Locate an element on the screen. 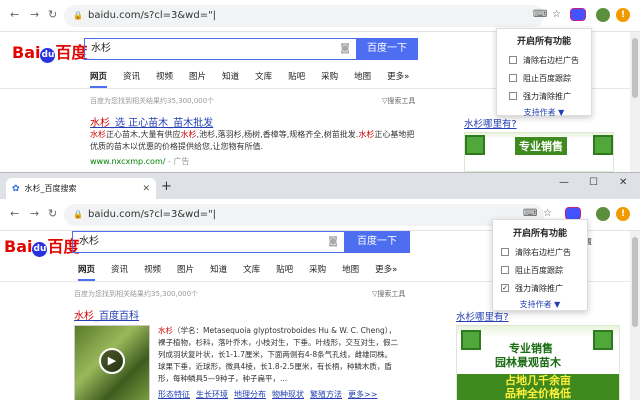  logo-paw: du is located at coordinates (48, 55).